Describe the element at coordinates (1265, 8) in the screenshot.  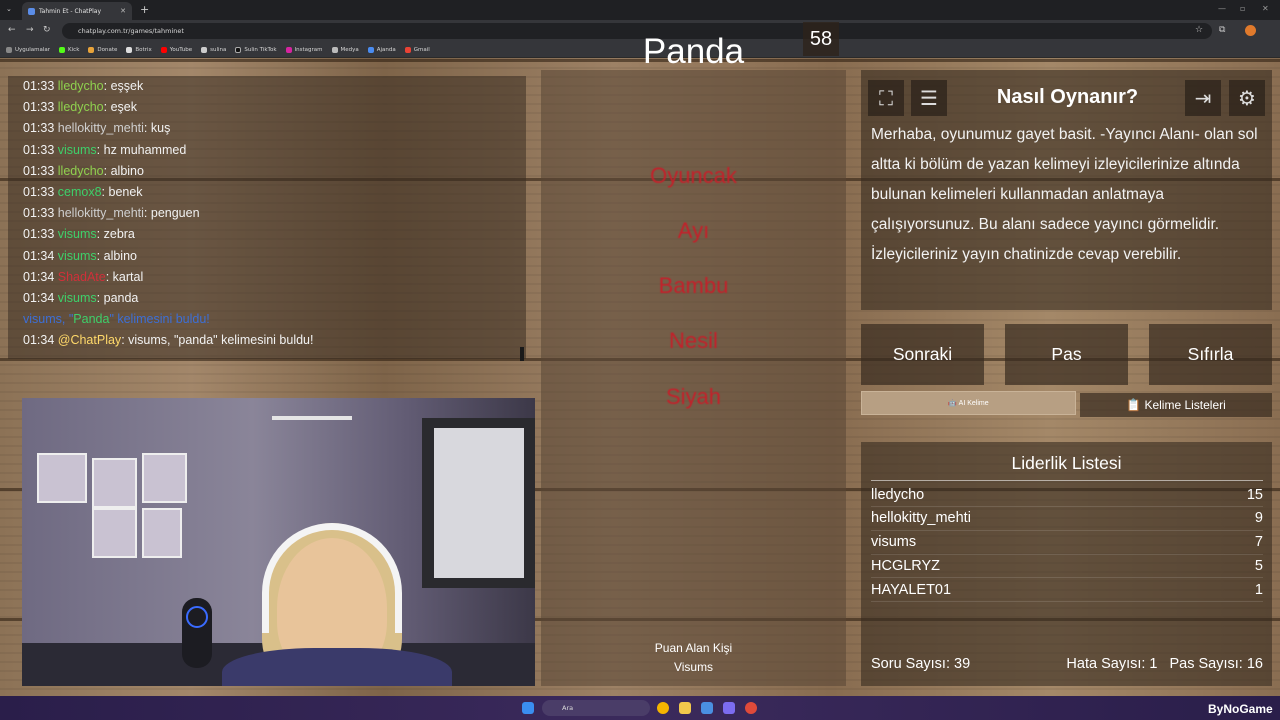
I see `window-close-icon: ✕` at that location.